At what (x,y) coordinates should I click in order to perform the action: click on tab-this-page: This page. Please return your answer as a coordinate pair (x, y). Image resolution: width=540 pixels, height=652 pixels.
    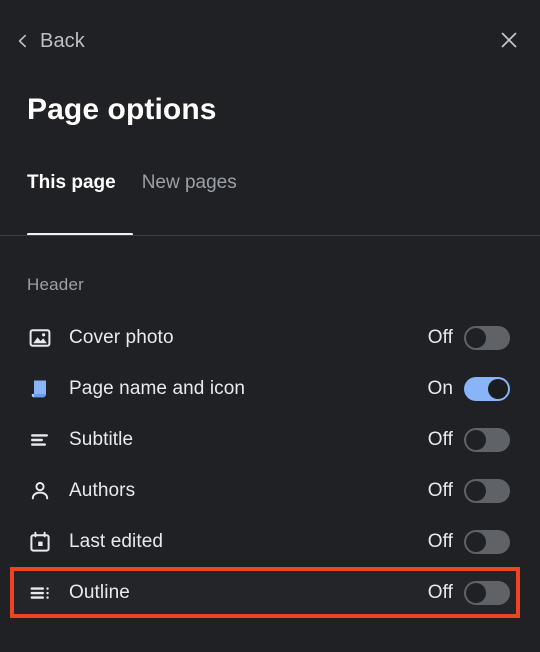
    Looking at the image, I should click on (71, 184).